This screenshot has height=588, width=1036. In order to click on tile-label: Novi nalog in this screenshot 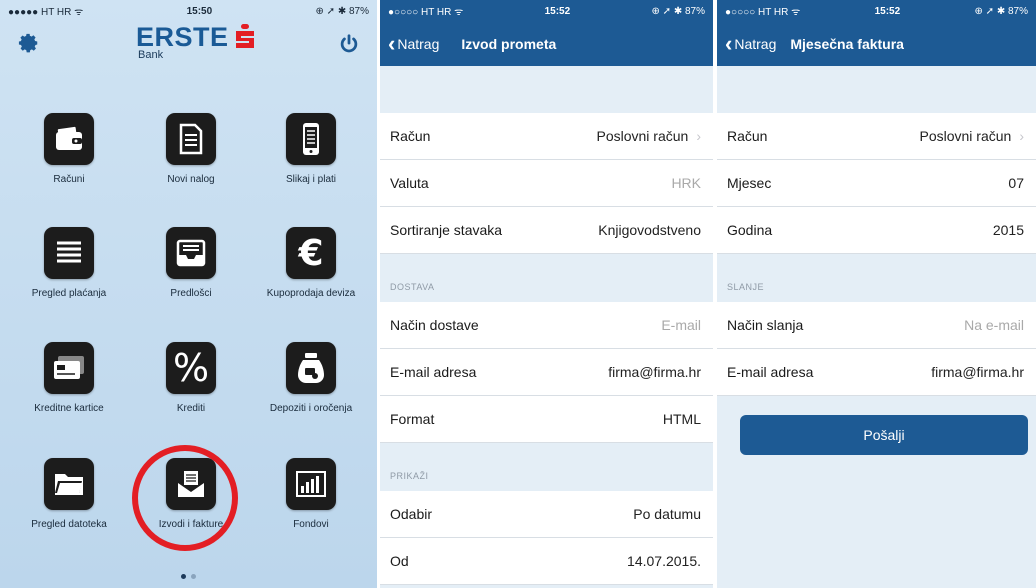, I will do `click(191, 179)`.